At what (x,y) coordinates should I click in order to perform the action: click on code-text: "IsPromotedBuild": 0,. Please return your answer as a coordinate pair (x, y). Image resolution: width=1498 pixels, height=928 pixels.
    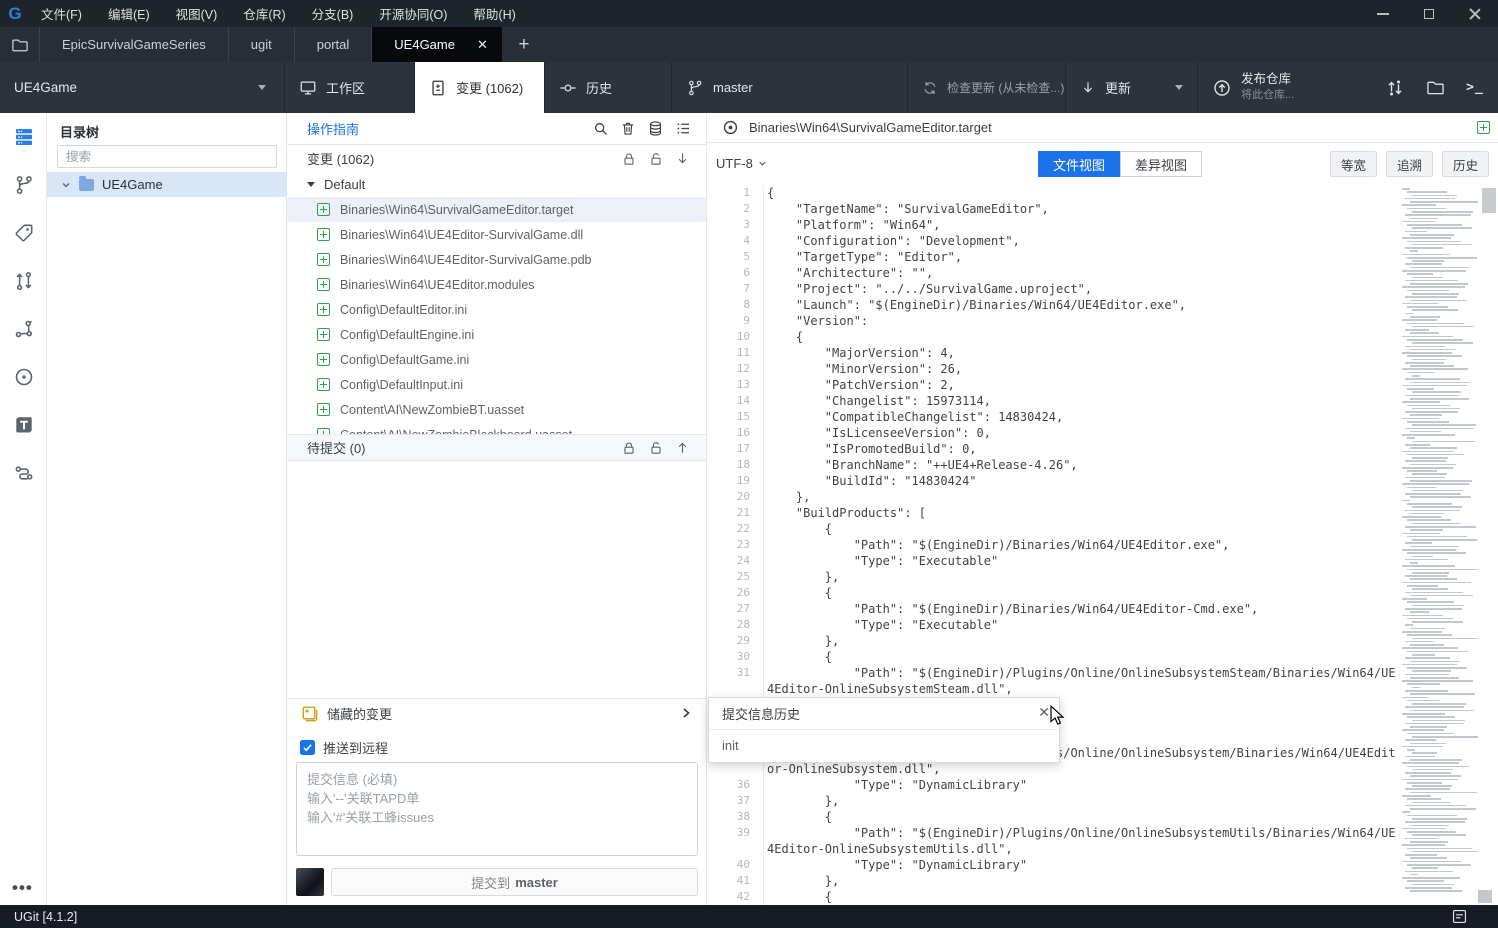
    Looking at the image, I should click on (872, 449).